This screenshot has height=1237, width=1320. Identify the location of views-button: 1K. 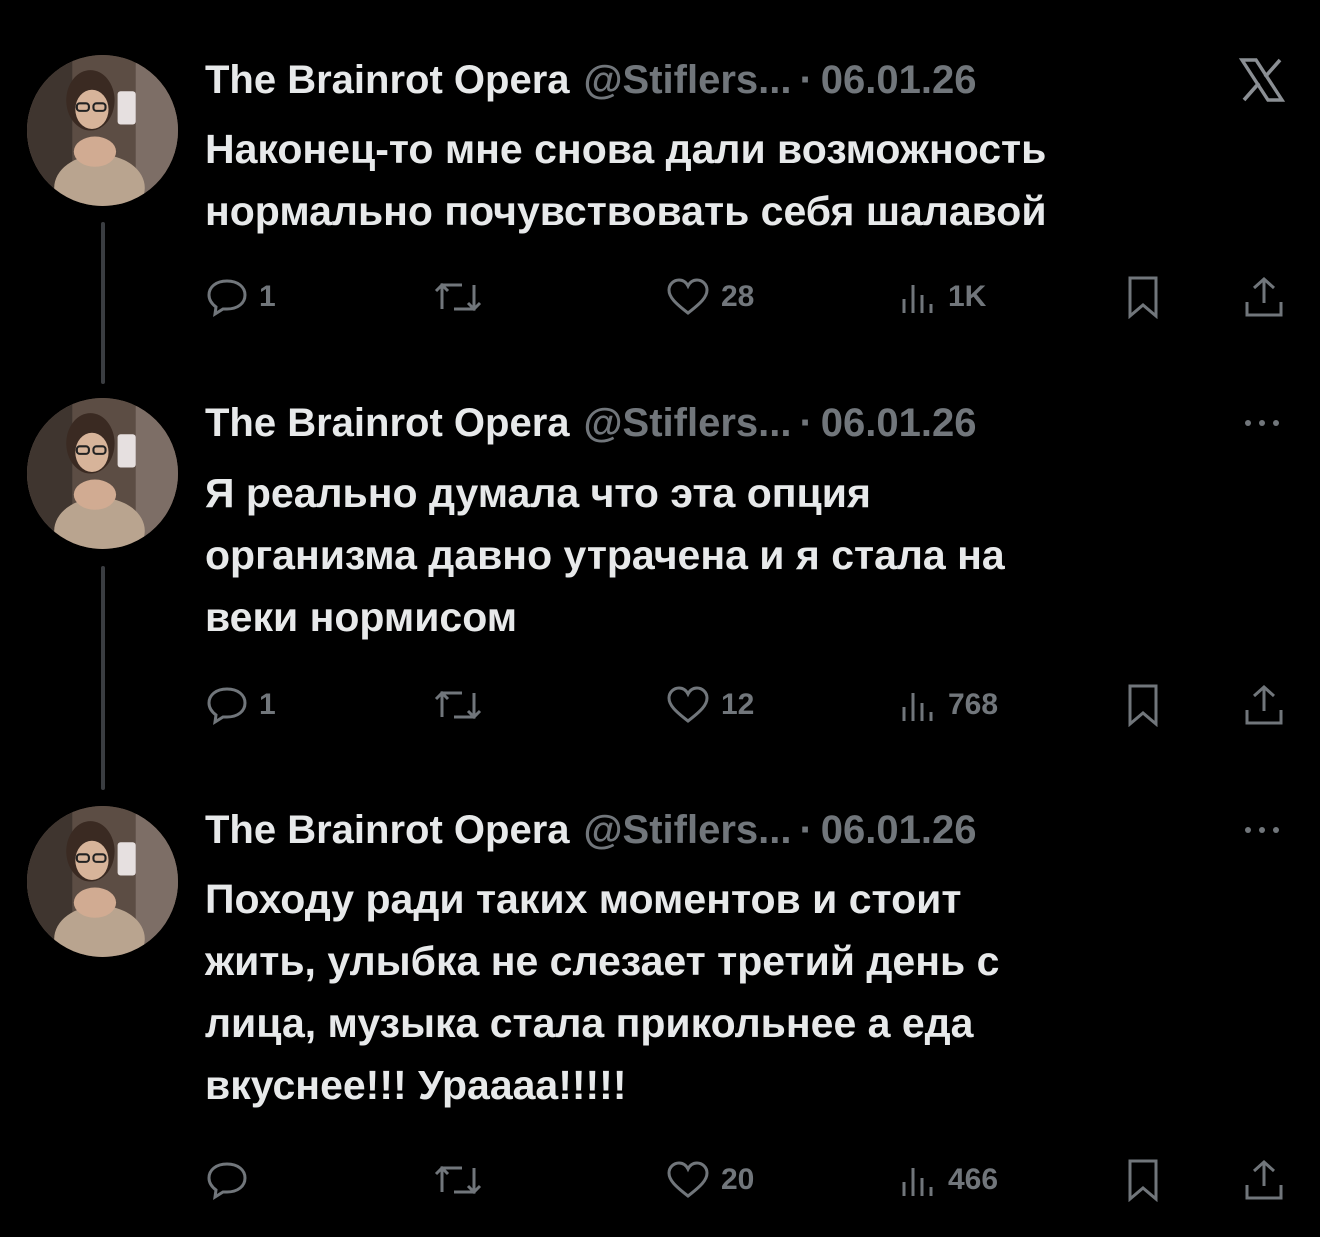
(942, 297).